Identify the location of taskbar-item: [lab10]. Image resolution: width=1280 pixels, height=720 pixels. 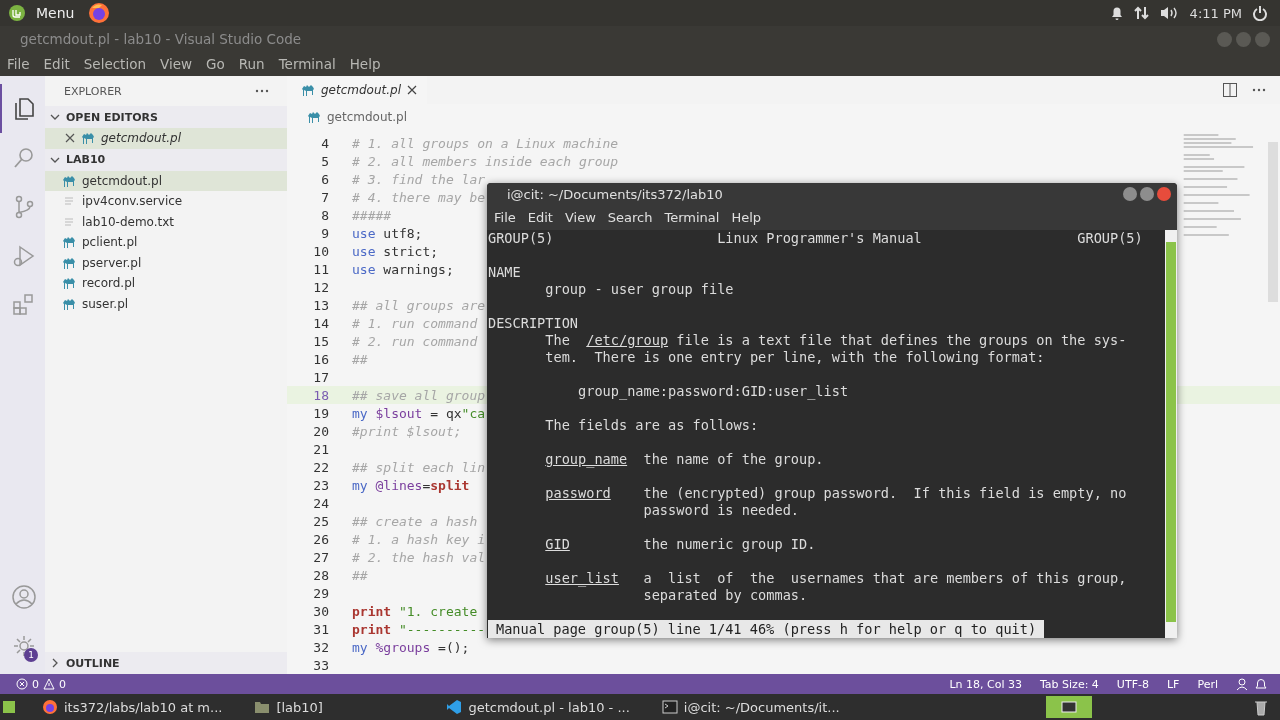
(334, 707).